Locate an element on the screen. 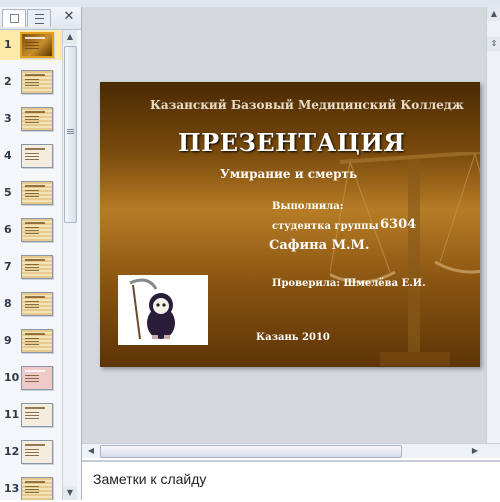 The image size is (500, 502). slide-number: 2 is located at coordinates (8, 81).